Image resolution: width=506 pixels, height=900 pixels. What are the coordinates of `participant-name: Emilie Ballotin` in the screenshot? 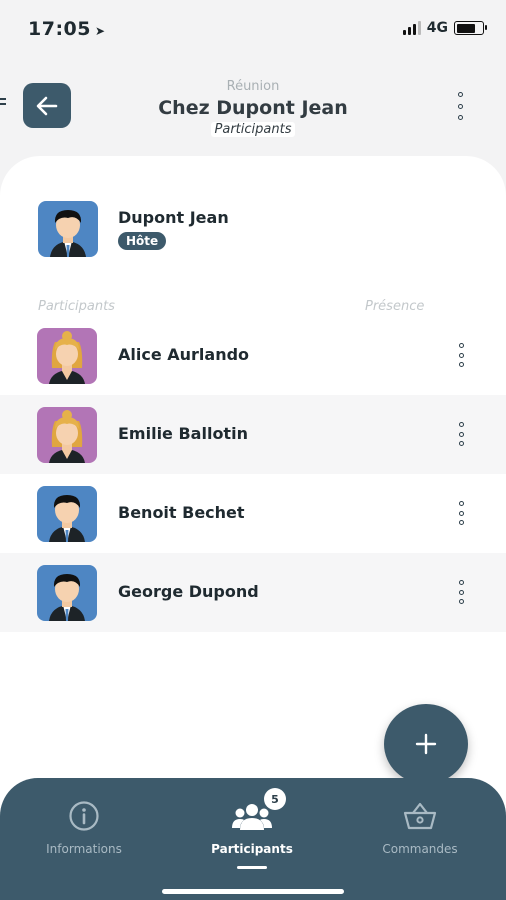 It's located at (183, 433).